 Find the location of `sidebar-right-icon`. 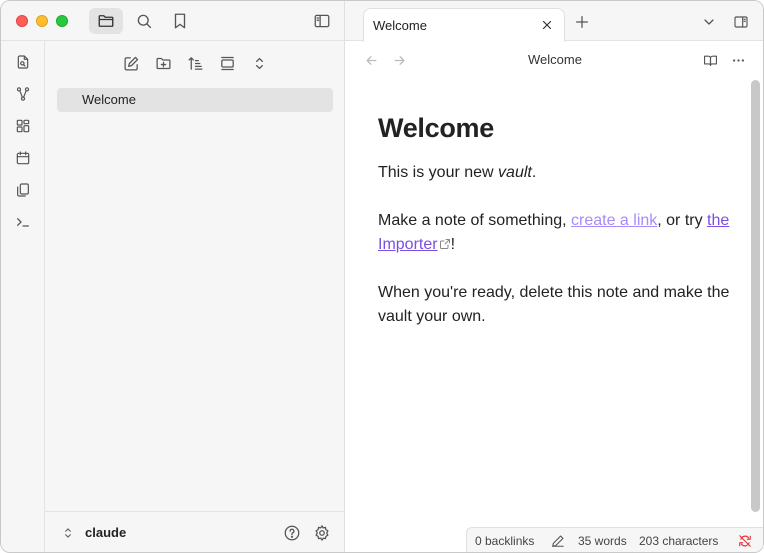

sidebar-right-icon is located at coordinates (741, 22).